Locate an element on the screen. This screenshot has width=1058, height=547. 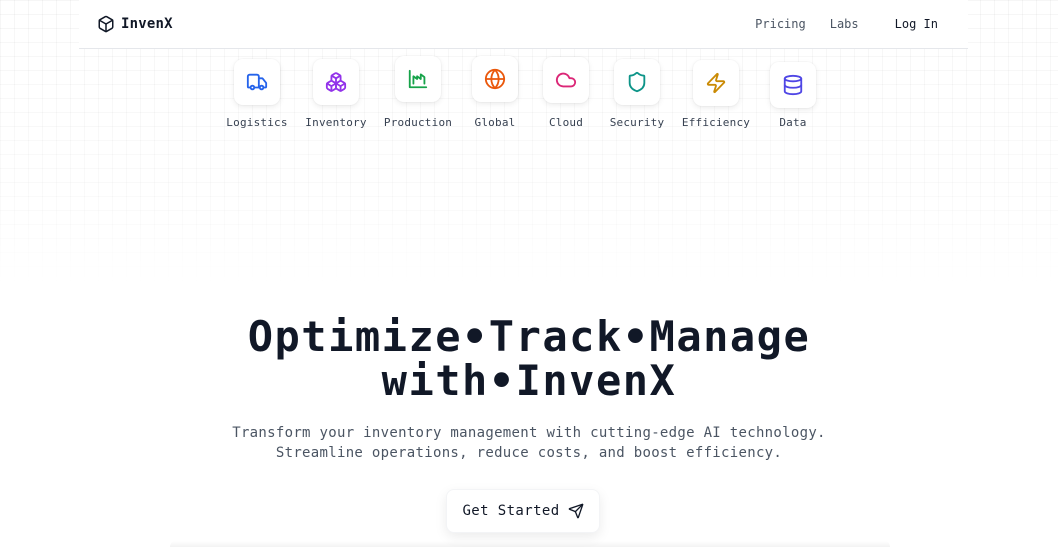
shield-icon is located at coordinates (637, 82).